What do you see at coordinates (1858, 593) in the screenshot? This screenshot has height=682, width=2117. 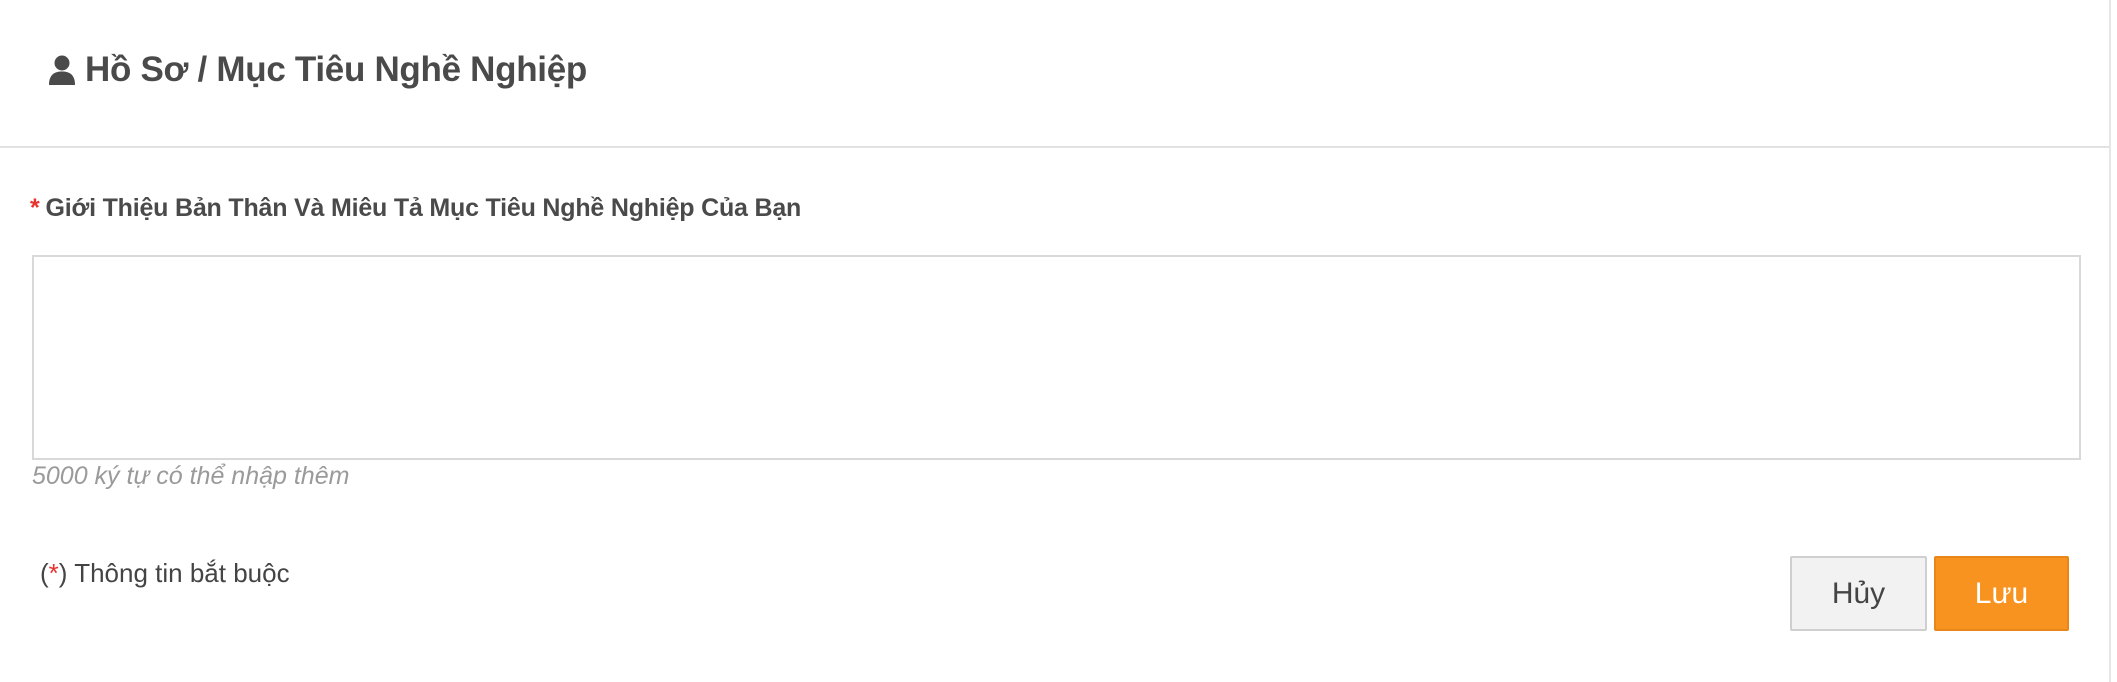 I see `cancel-button: Hủy` at bounding box center [1858, 593].